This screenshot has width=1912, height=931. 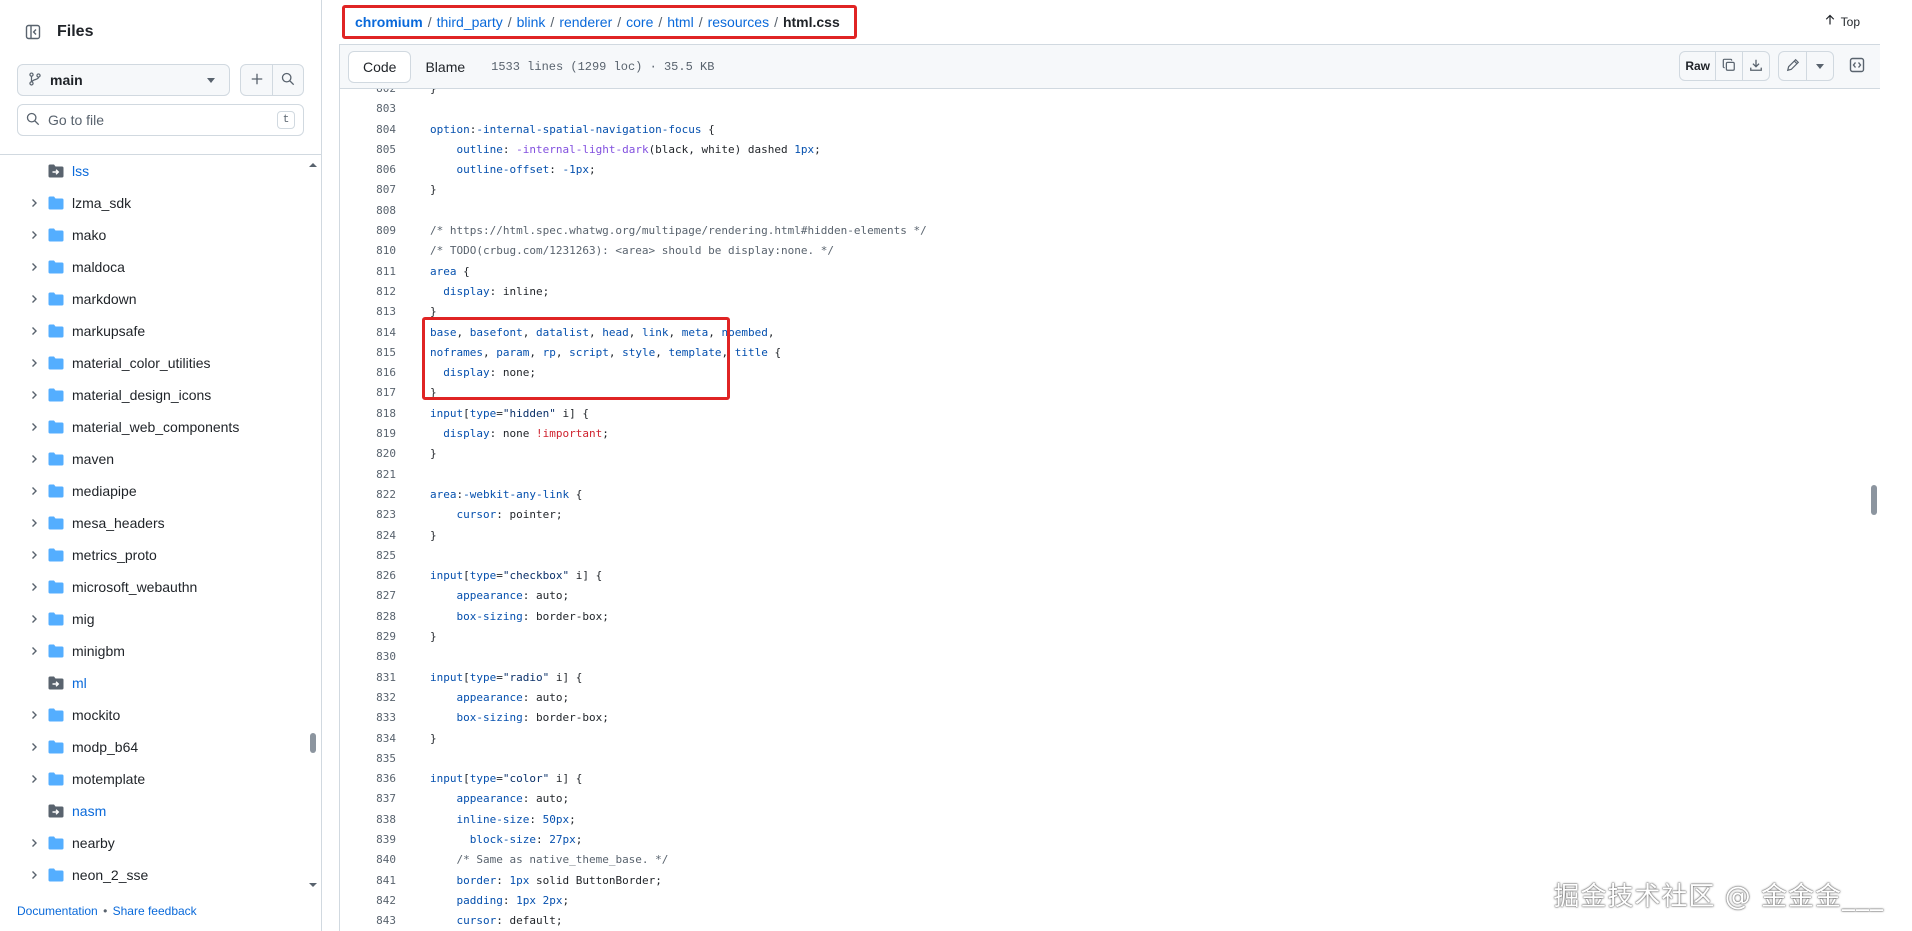 I want to click on symbols-panel-button, so click(x=1857, y=66).